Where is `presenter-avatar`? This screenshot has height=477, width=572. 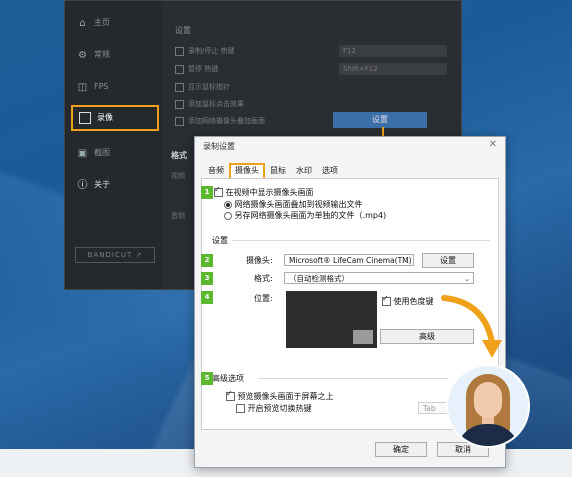 presenter-avatar is located at coordinates (488, 406).